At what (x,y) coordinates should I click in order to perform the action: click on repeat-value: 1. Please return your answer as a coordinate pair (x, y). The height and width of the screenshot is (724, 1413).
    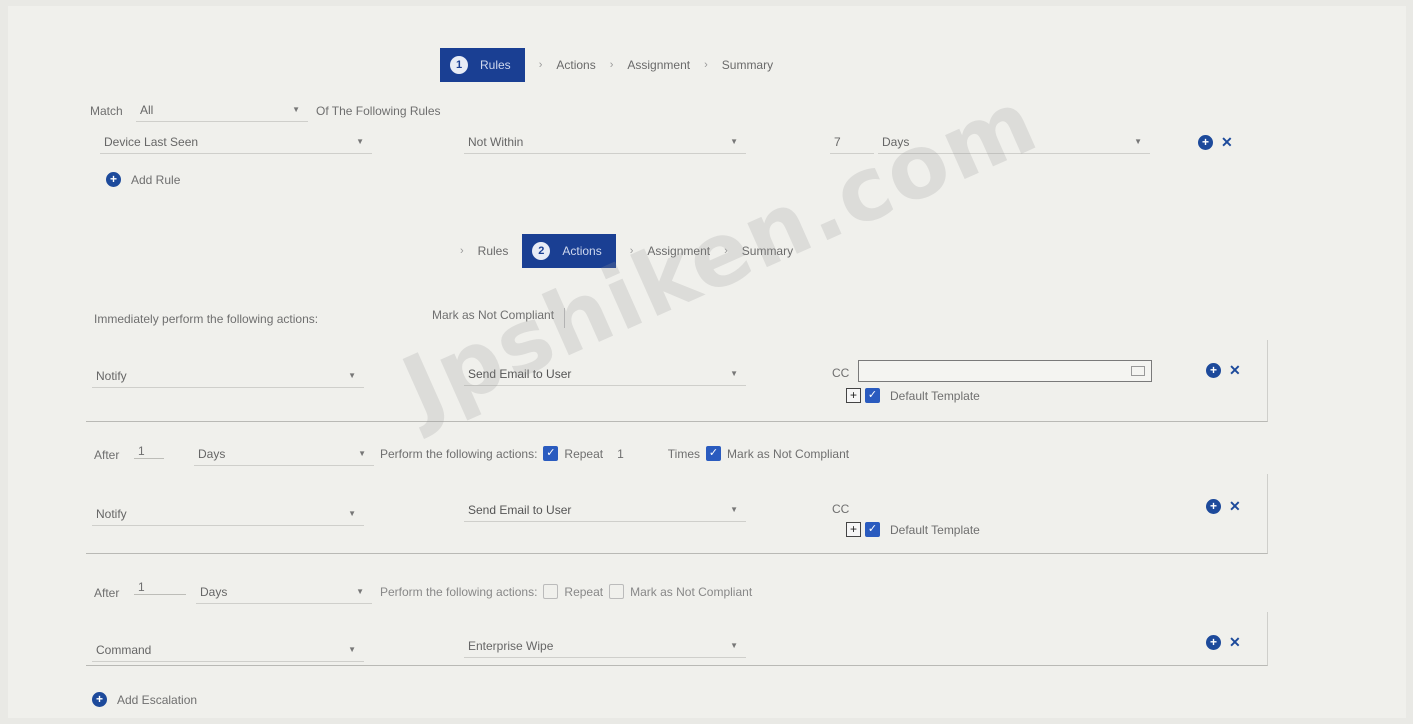
    Looking at the image, I should click on (620, 454).